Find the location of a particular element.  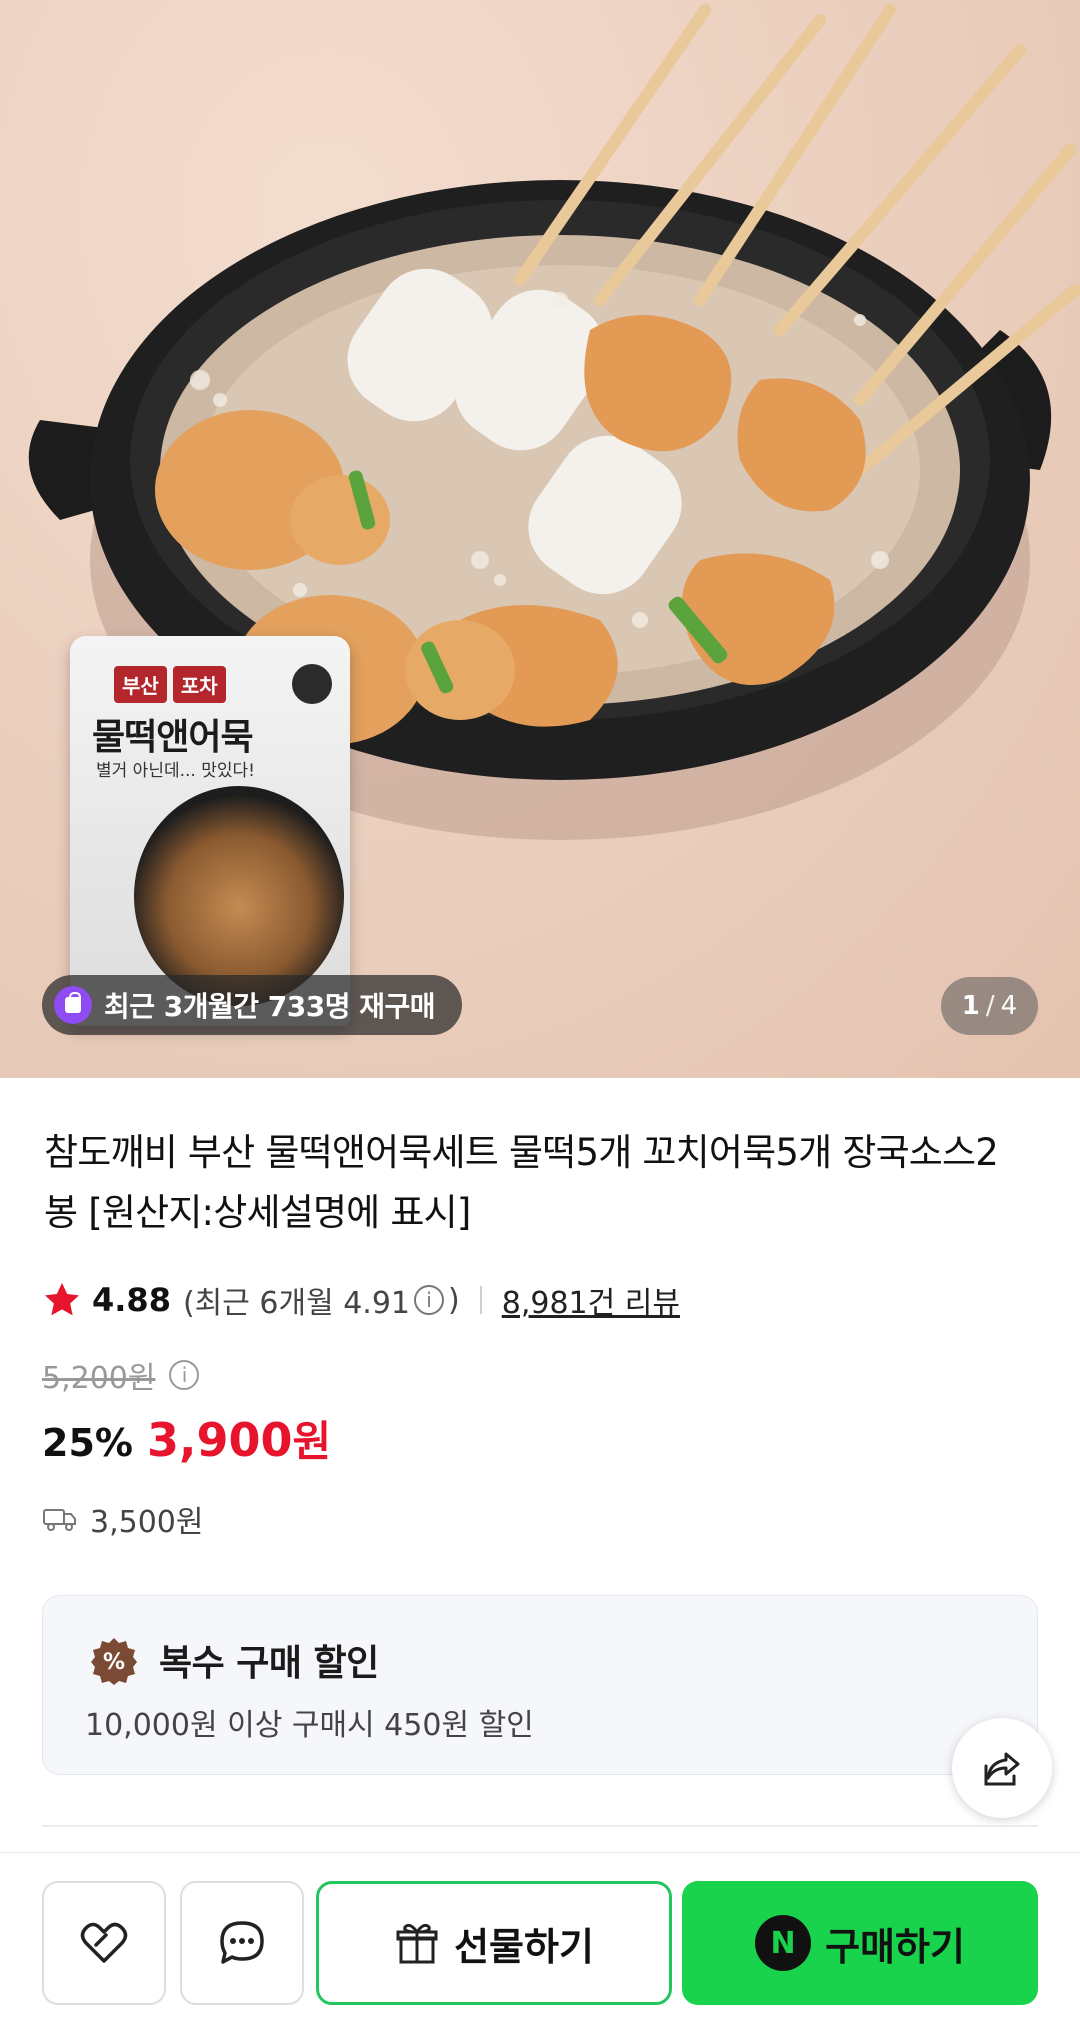

pager-total: 4 is located at coordinates (1009, 1006).